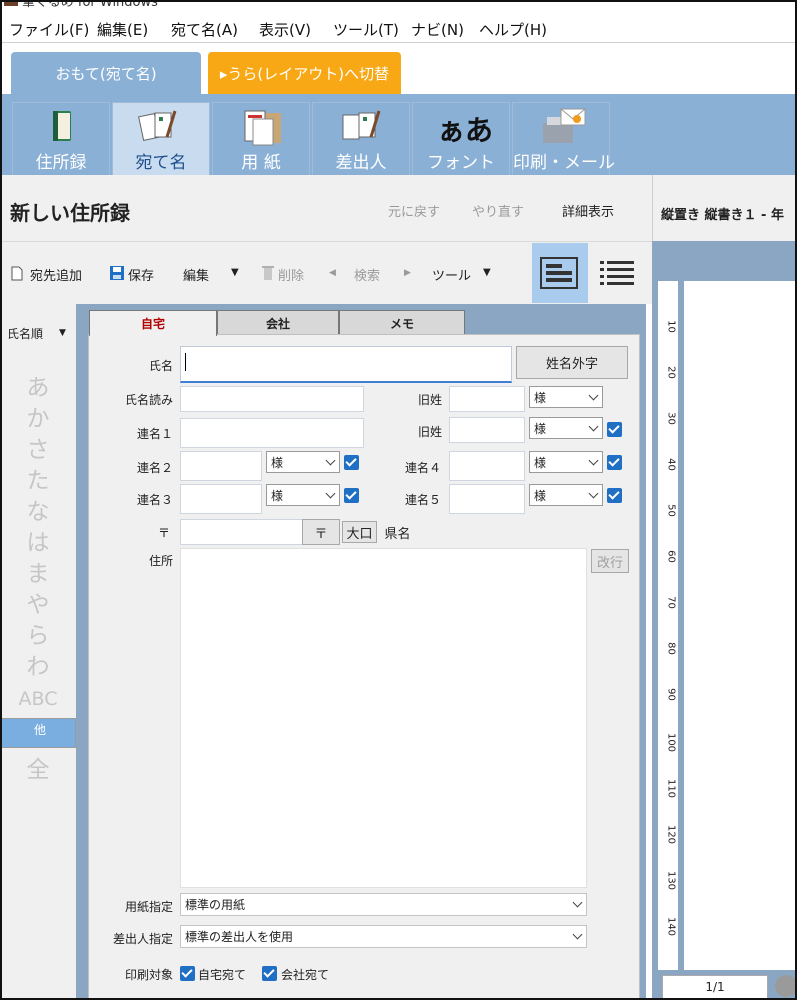 The image size is (797, 1000). What do you see at coordinates (38, 540) in the screenshot?
I see `index-ha: は` at bounding box center [38, 540].